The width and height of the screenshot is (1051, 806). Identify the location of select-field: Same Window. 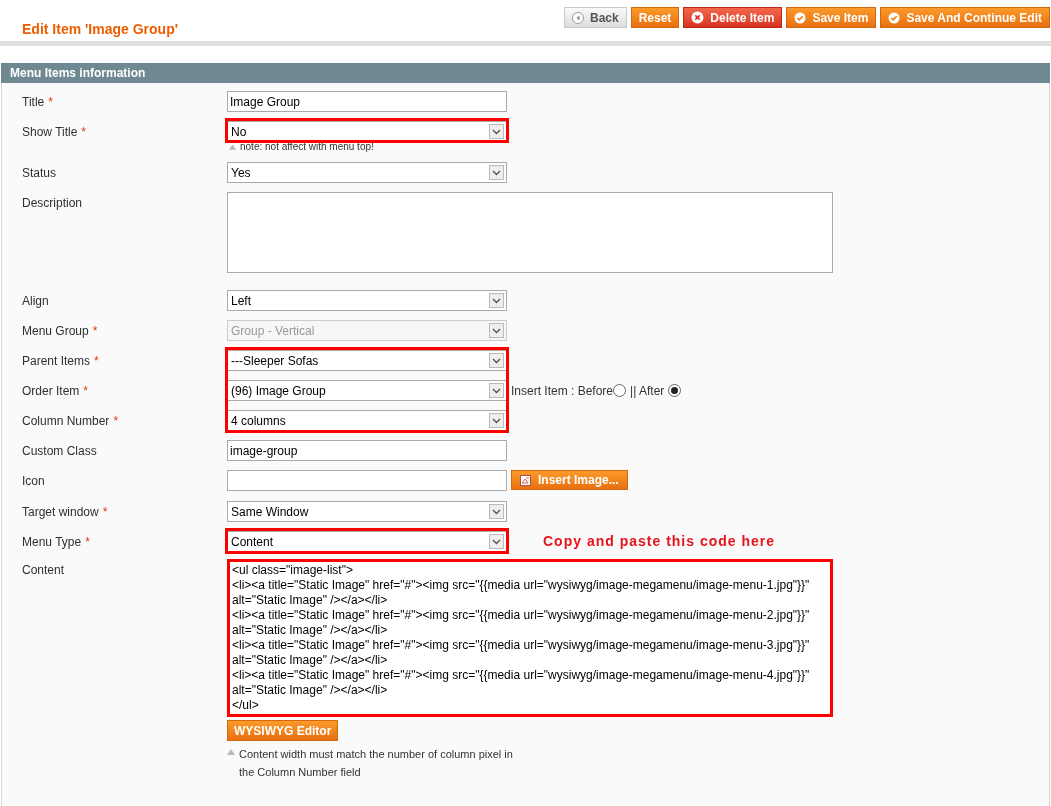
(367, 511).